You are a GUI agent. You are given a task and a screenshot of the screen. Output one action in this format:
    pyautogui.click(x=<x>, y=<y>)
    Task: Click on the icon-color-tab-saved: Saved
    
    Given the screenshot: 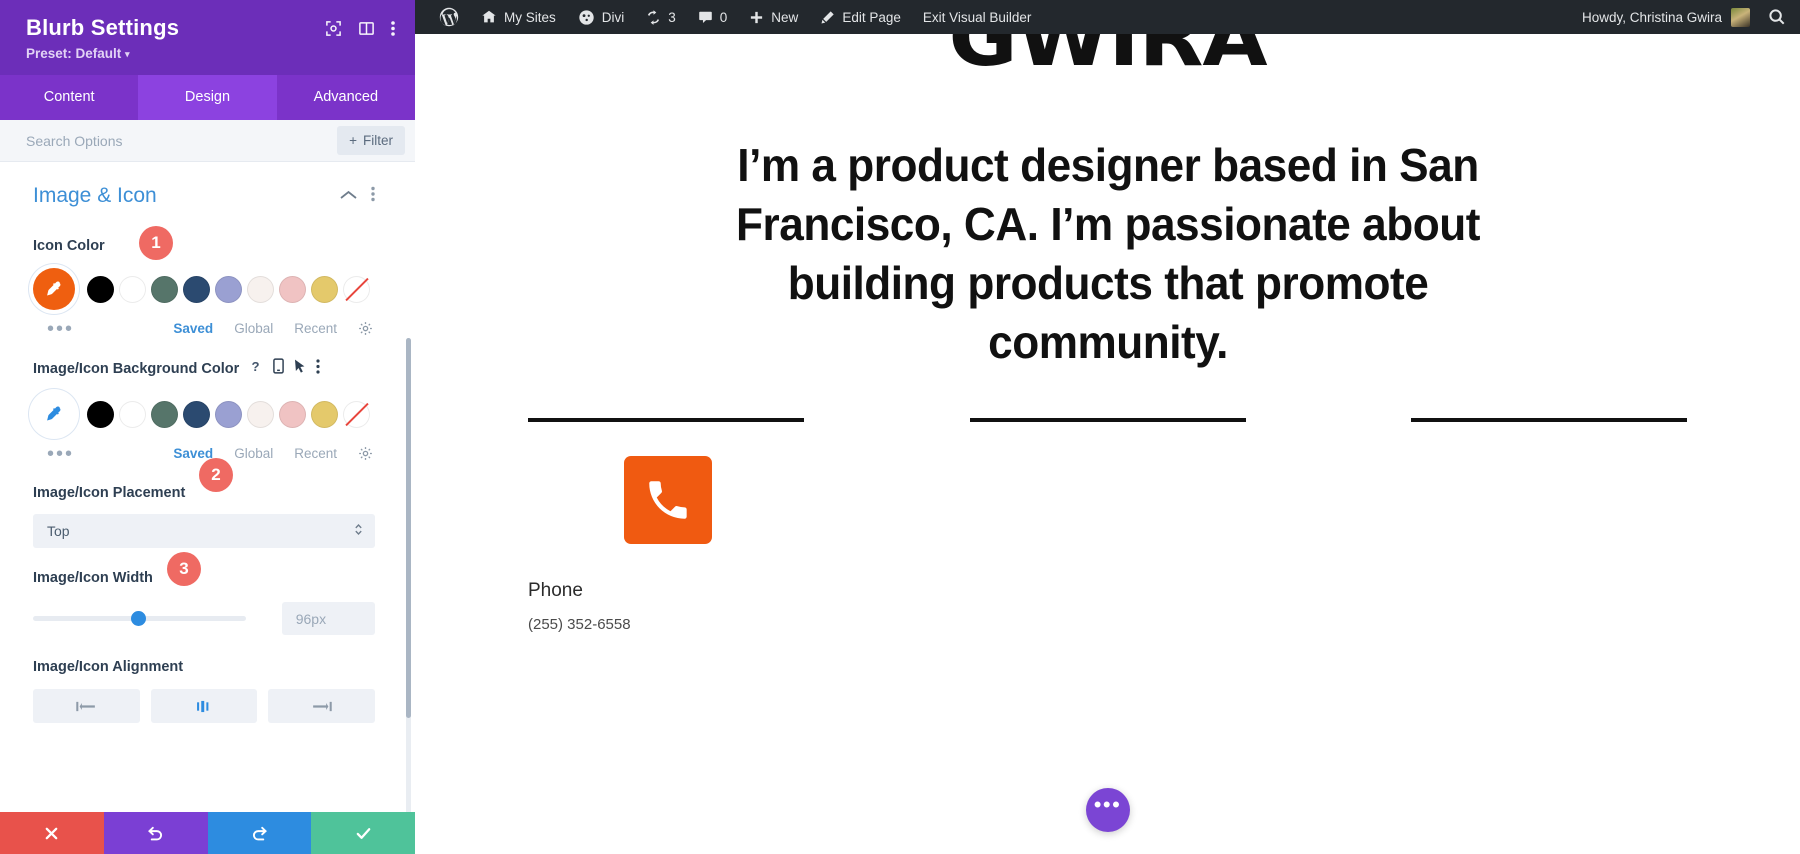 What is the action you would take?
    pyautogui.click(x=193, y=328)
    